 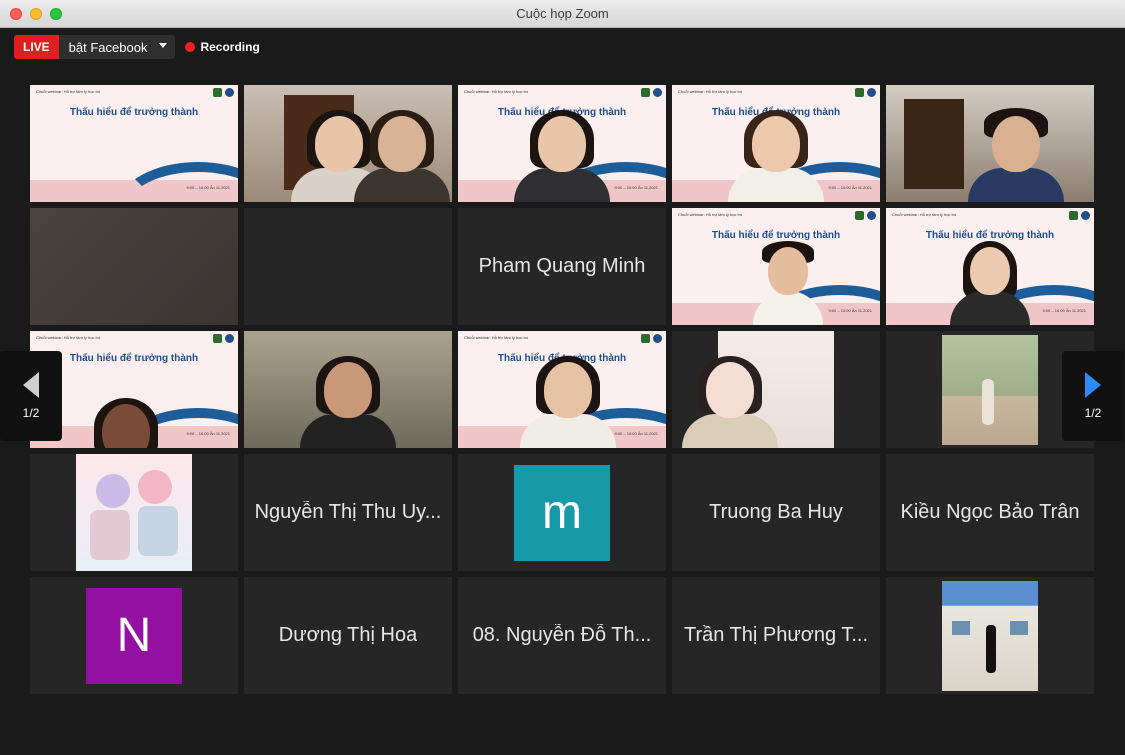 I want to click on recording-label: Recording, so click(x=230, y=47).